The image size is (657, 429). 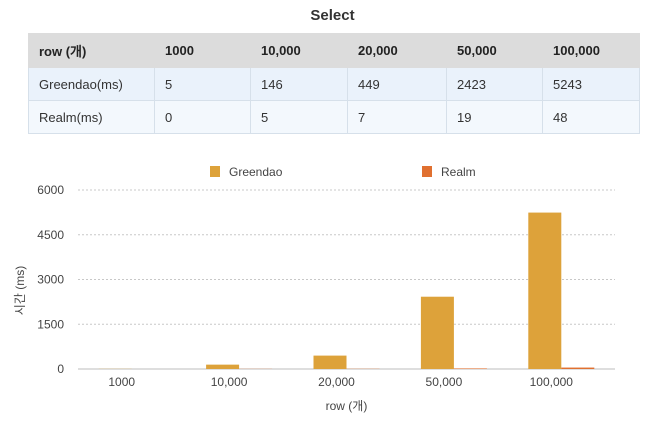 I want to click on y-tick-label: 4500, so click(x=50, y=235).